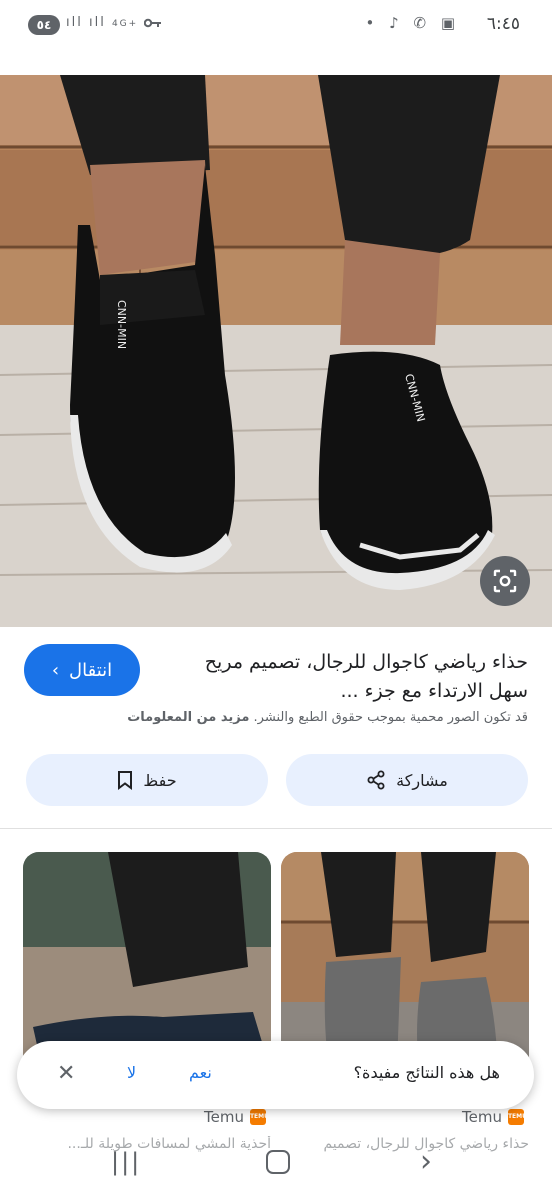  What do you see at coordinates (160, 780) in the screenshot?
I see `save-label: حفظ` at bounding box center [160, 780].